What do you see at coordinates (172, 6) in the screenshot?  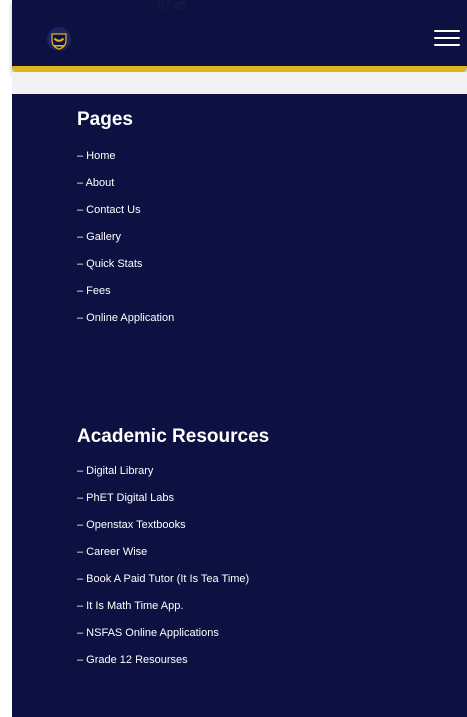 I see `status-time: 07:45` at bounding box center [172, 6].